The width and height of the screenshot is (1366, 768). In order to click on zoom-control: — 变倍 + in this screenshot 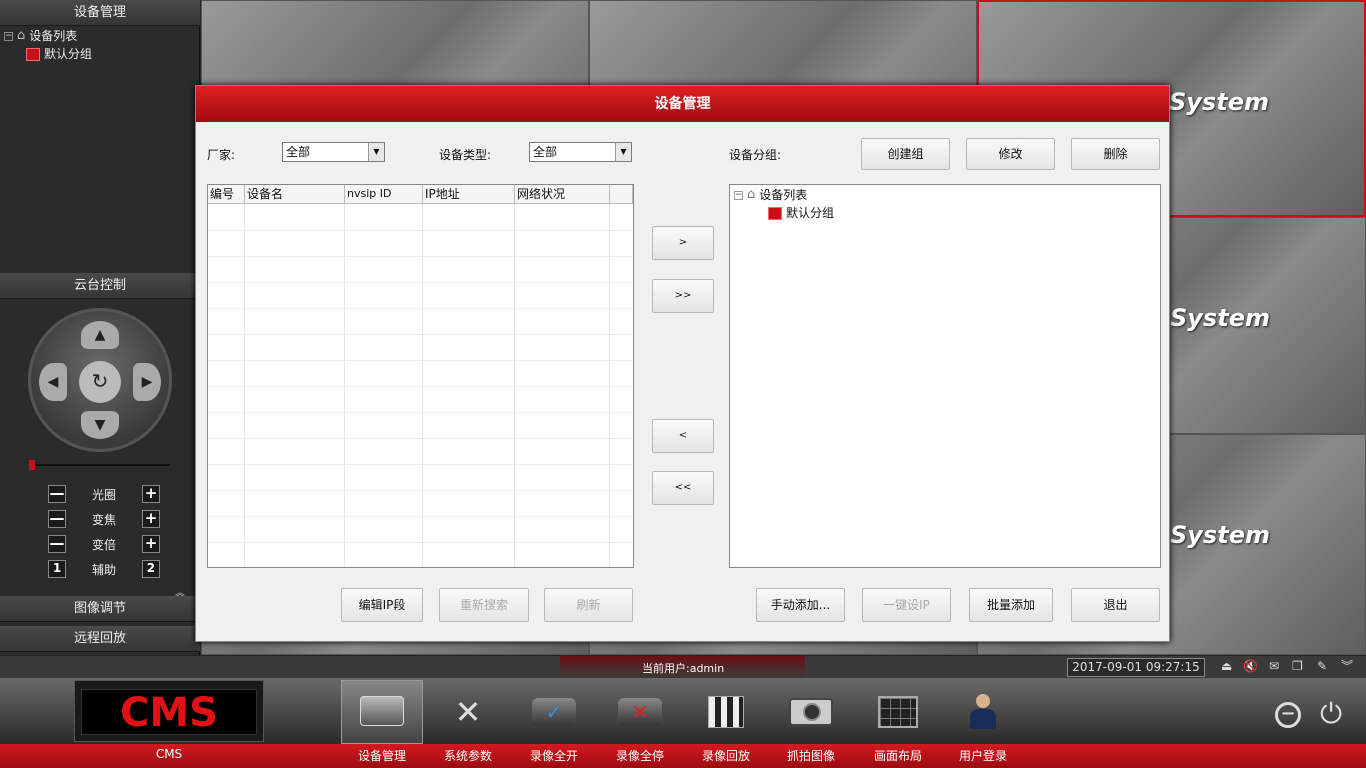, I will do `click(104, 544)`.